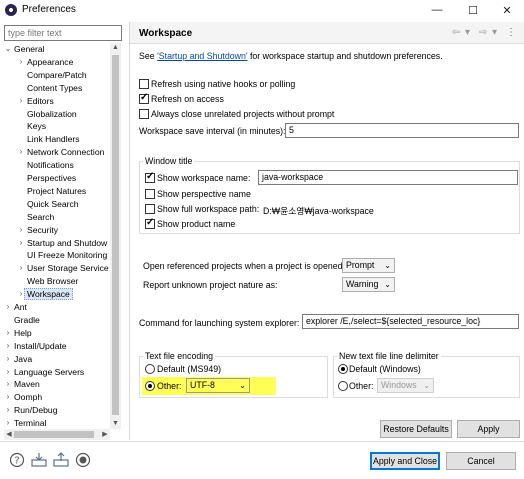 This screenshot has height=479, width=524. I want to click on refresh-native-label: Refresh using native hooks or polling, so click(223, 84).